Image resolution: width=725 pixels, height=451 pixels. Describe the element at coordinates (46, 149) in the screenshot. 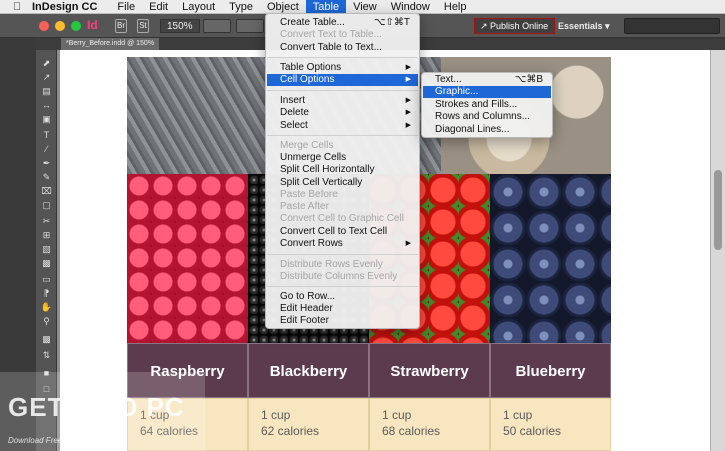

I see `line-tool-icon: ∕` at that location.